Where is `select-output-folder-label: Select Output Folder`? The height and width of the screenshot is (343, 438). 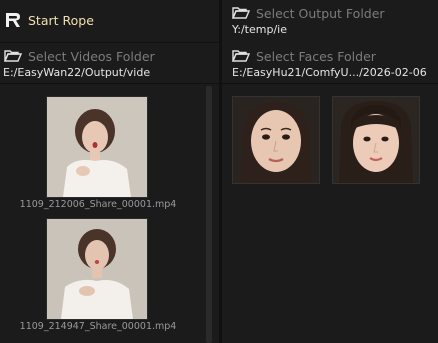
select-output-folder-label: Select Output Folder is located at coordinates (320, 13).